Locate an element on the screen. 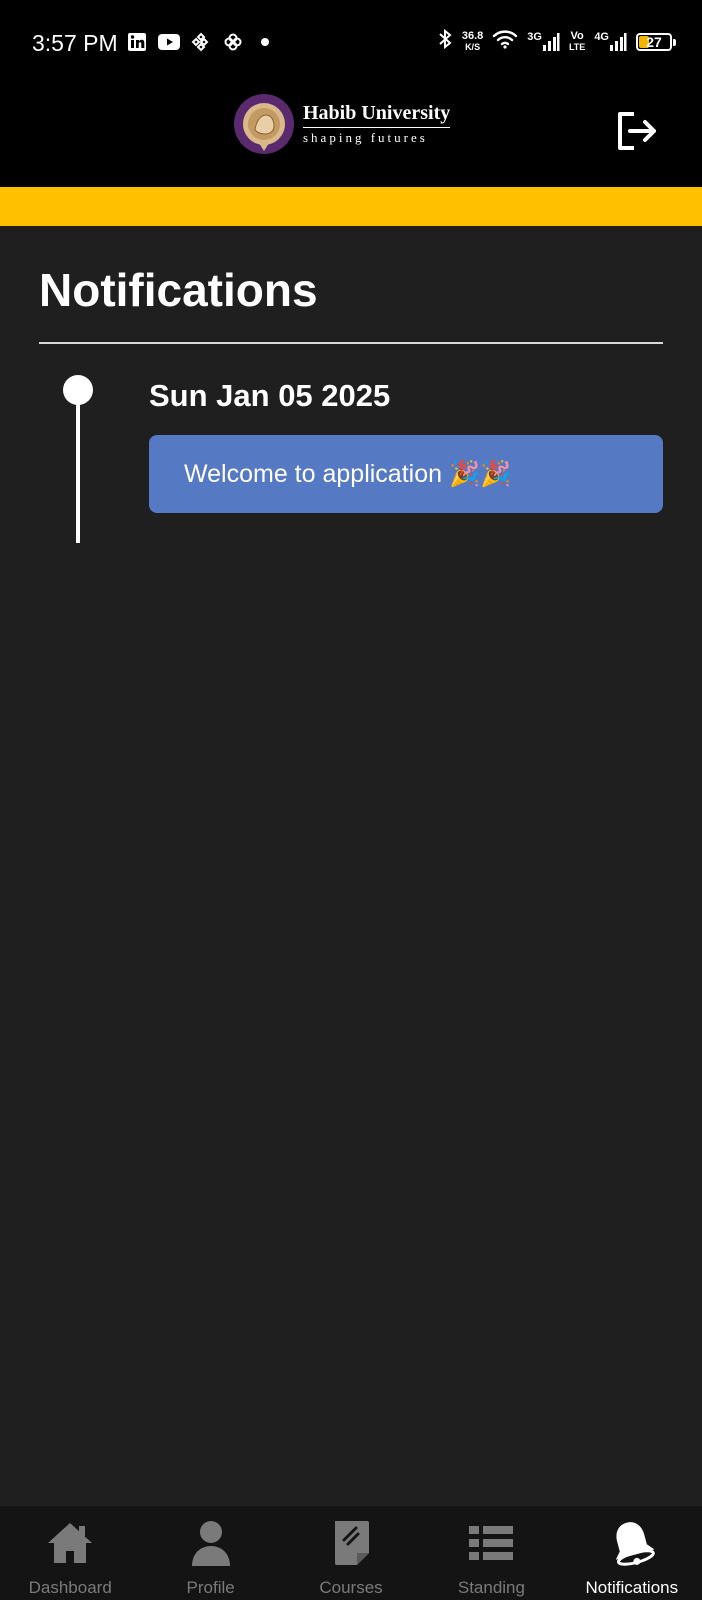  app-header: Habib University shaping futures is located at coordinates (351, 133).